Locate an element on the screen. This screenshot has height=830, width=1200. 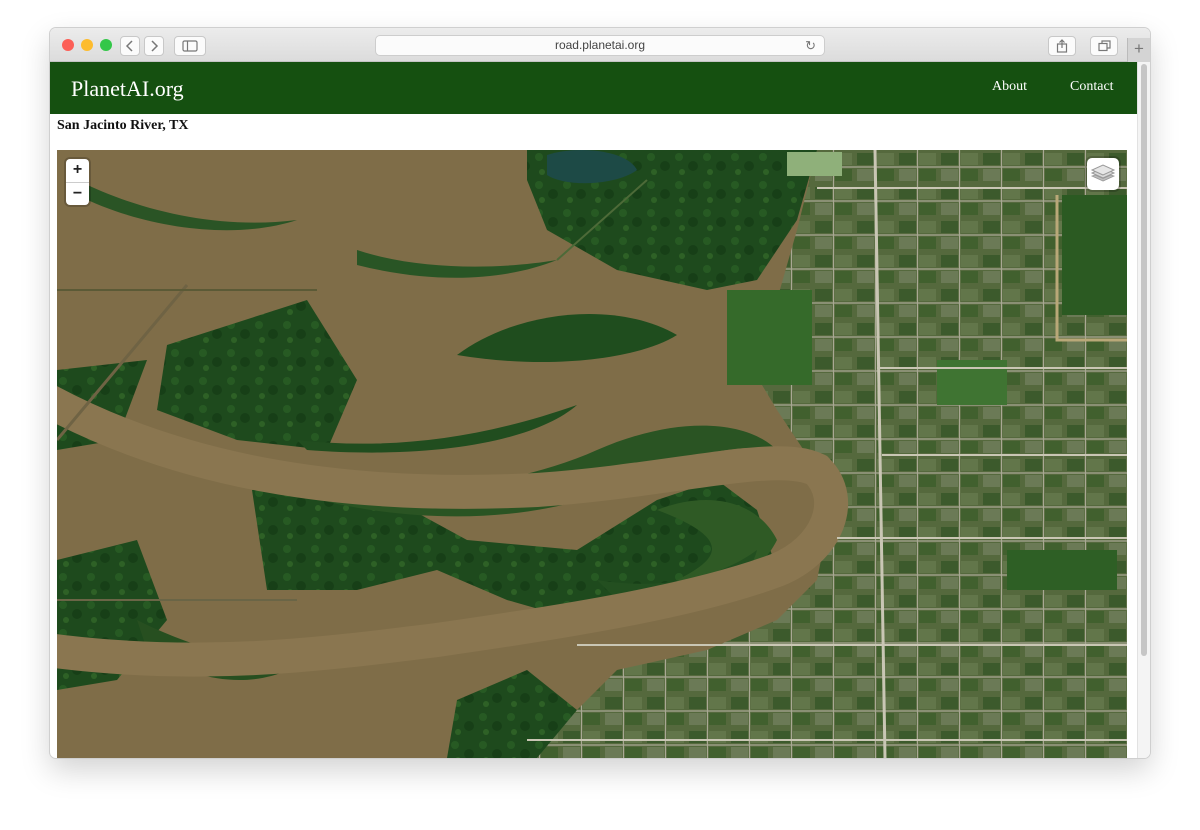
address-bar: road.planetai.org ↻ is located at coordinates (600, 45).